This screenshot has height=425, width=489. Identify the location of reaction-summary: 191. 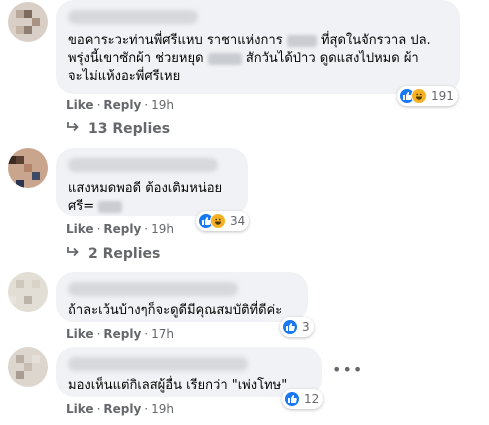
(427, 96).